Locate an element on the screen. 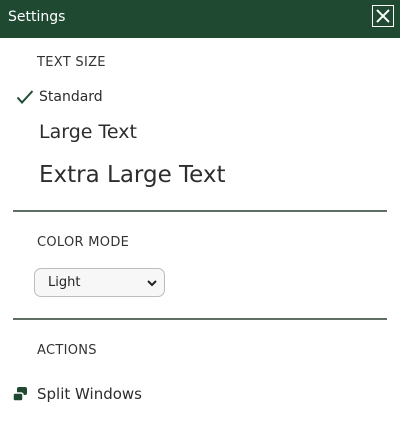  color-mode-selected-value: Light is located at coordinates (64, 282).